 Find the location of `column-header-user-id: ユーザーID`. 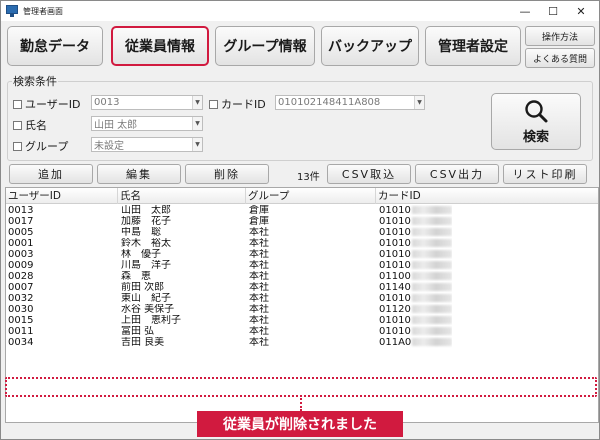

column-header-user-id: ユーザーID is located at coordinates (62, 196).